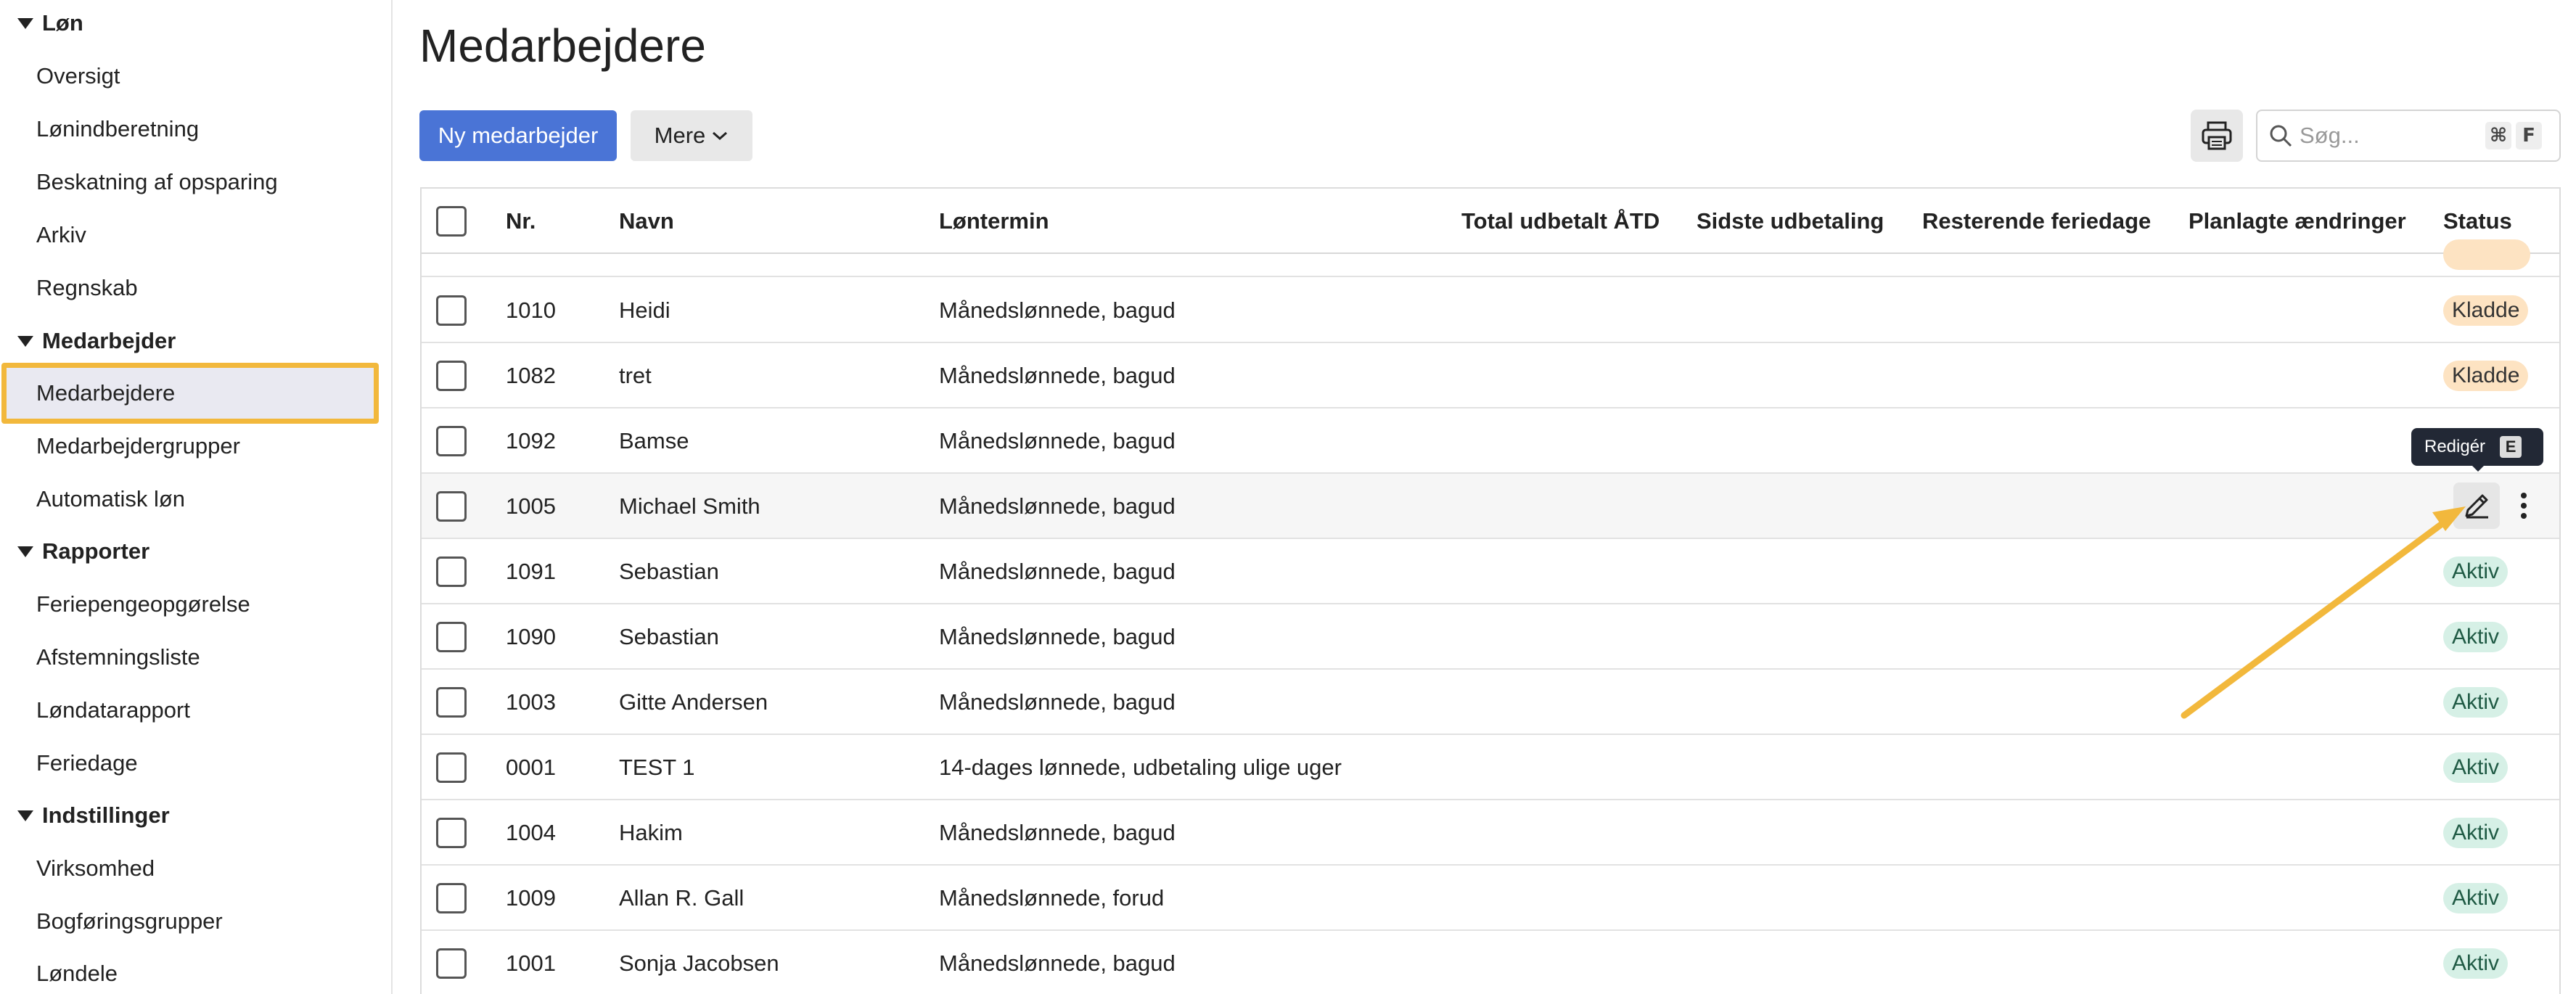 The height and width of the screenshot is (994, 2576). I want to click on search-input, so click(2390, 136).